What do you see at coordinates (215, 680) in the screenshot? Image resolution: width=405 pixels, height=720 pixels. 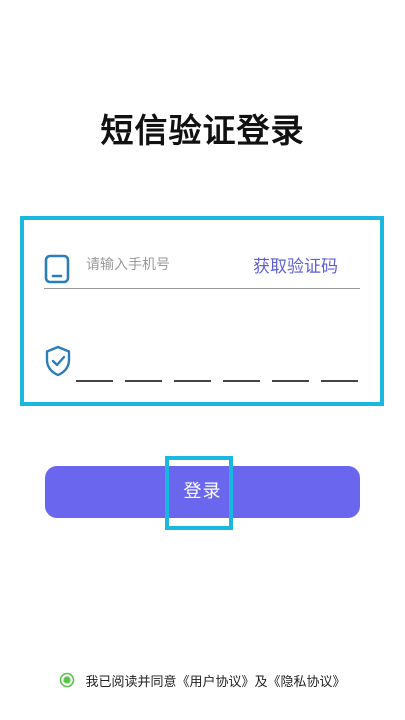 I see `user-agreement-link: 《用户协议》` at bounding box center [215, 680].